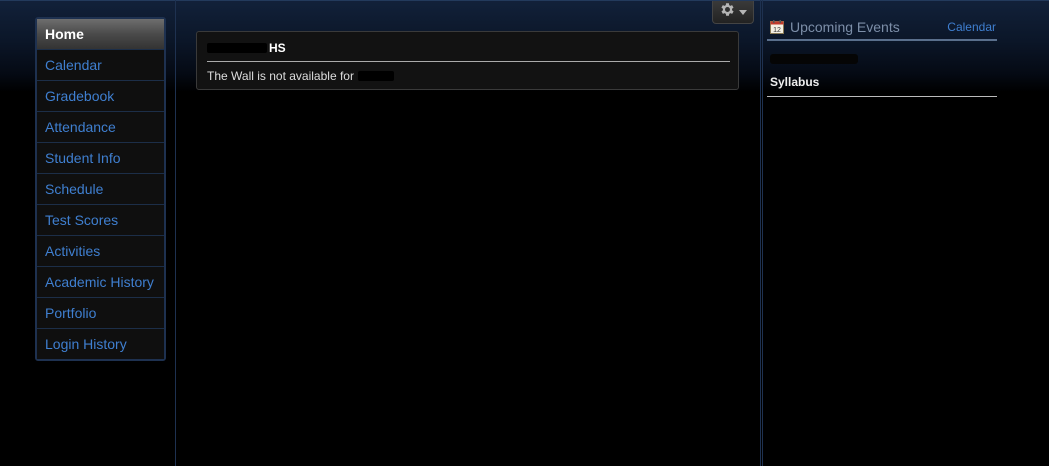 This screenshot has height=466, width=1049. What do you see at coordinates (100, 282) in the screenshot?
I see `sidebar-item-academic-history: Academic History` at bounding box center [100, 282].